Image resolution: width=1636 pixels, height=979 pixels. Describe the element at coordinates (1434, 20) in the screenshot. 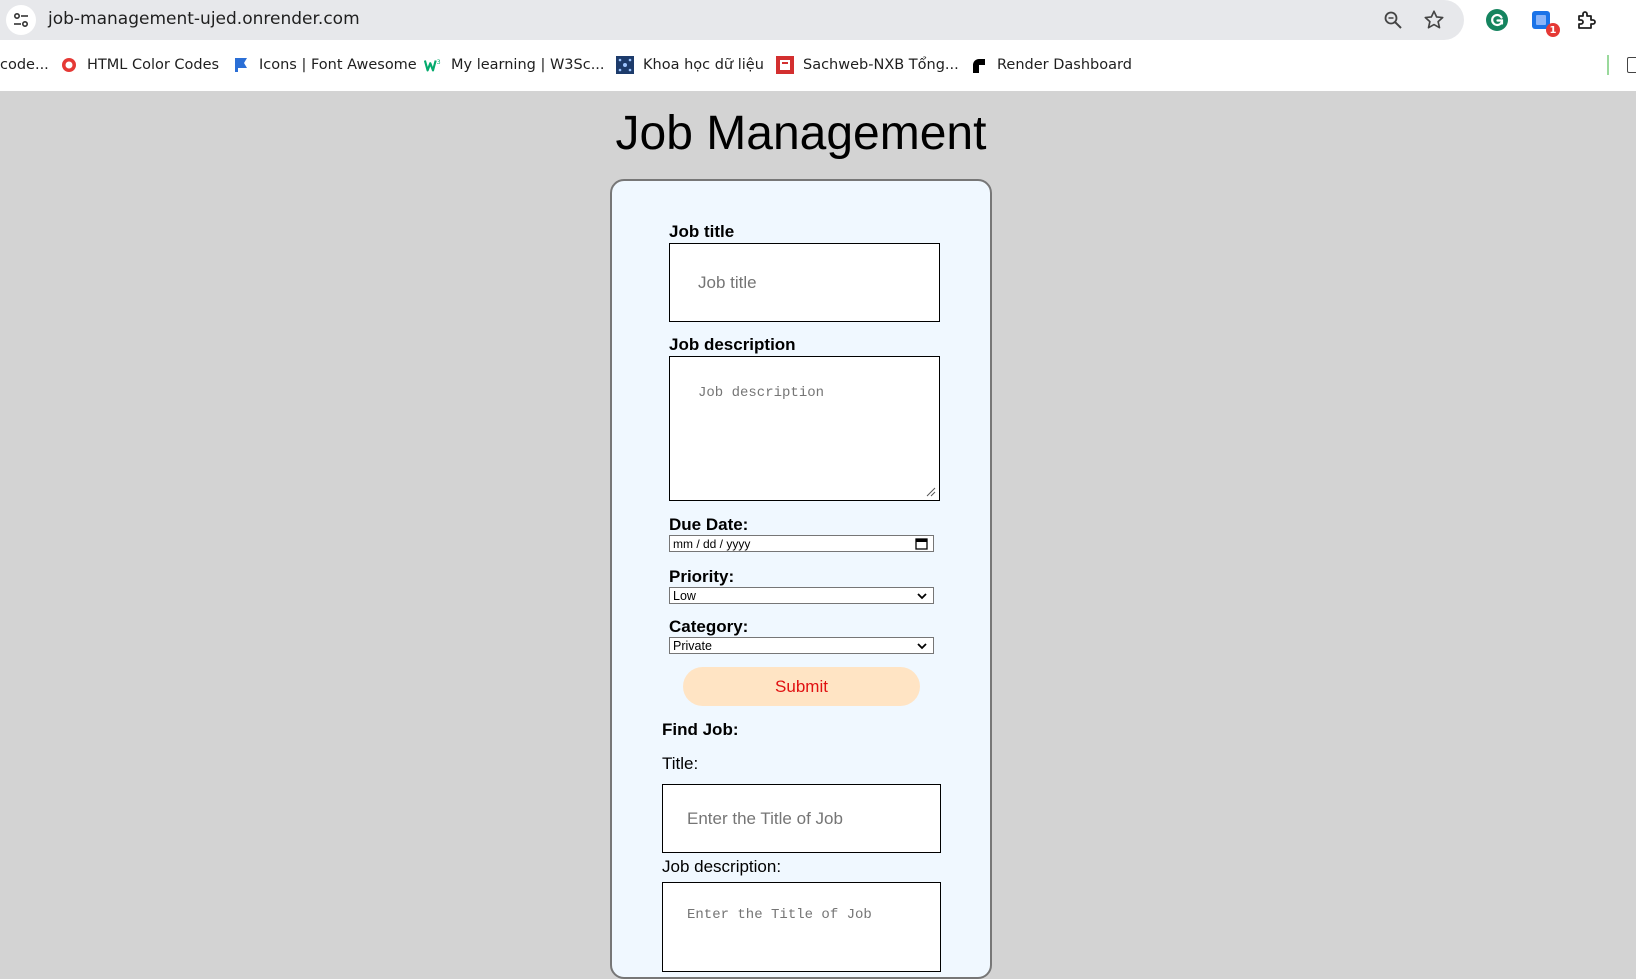

I see `bookmark-star-icon` at that location.